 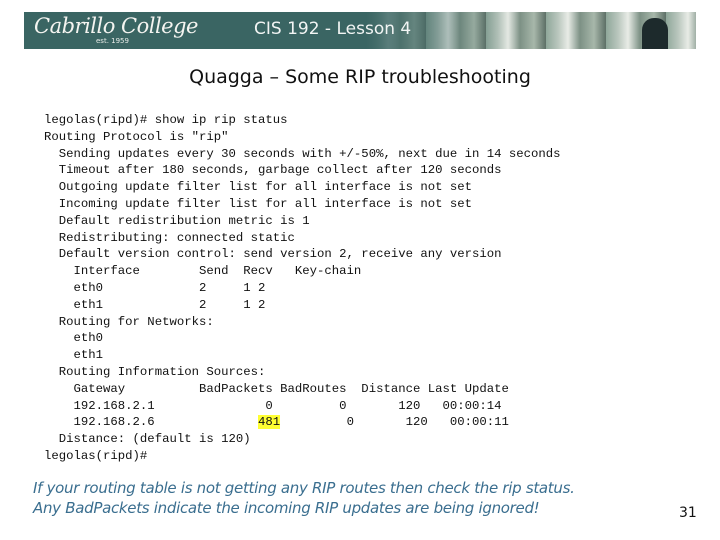 I want to click on college-logo: Cabrillo College, so click(x=116, y=26).